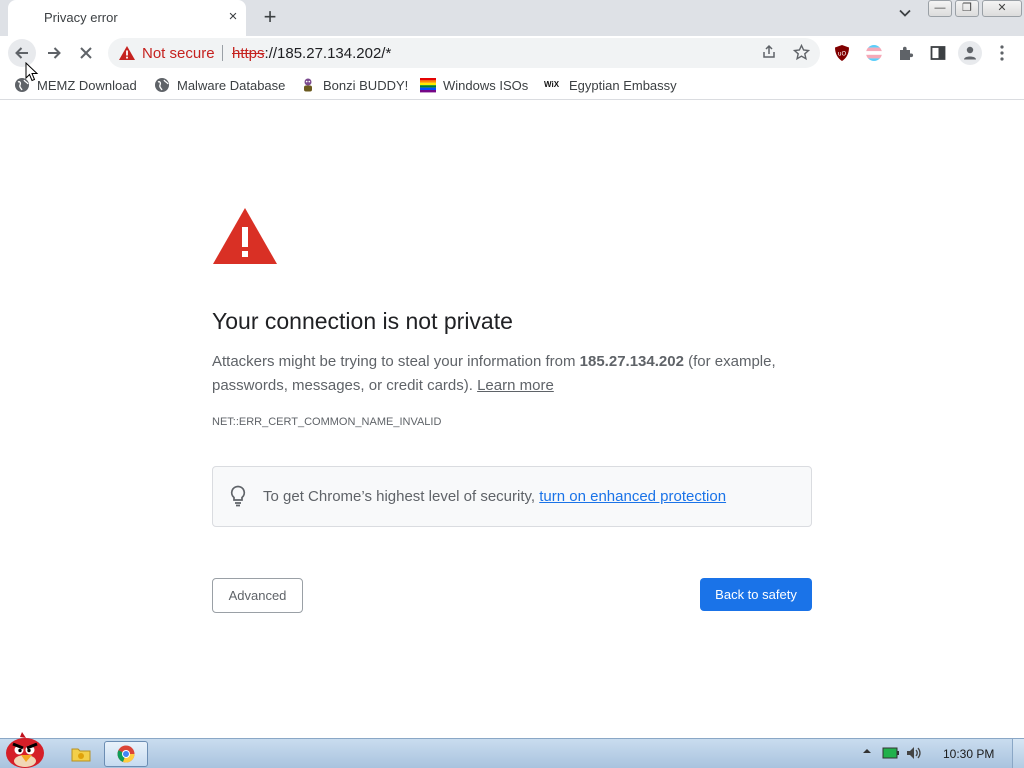 The height and width of the screenshot is (768, 1024). What do you see at coordinates (162, 85) in the screenshot?
I see `globe-icon` at bounding box center [162, 85].